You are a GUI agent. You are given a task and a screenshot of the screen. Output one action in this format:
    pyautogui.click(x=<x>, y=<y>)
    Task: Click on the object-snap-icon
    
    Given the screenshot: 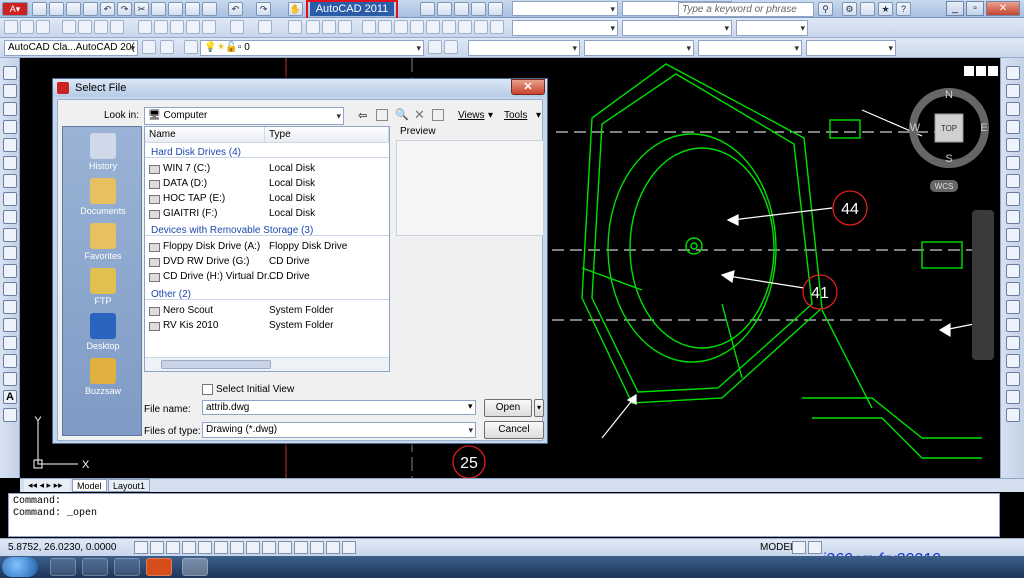 What is the action you would take?
    pyautogui.click(x=221, y=547)
    